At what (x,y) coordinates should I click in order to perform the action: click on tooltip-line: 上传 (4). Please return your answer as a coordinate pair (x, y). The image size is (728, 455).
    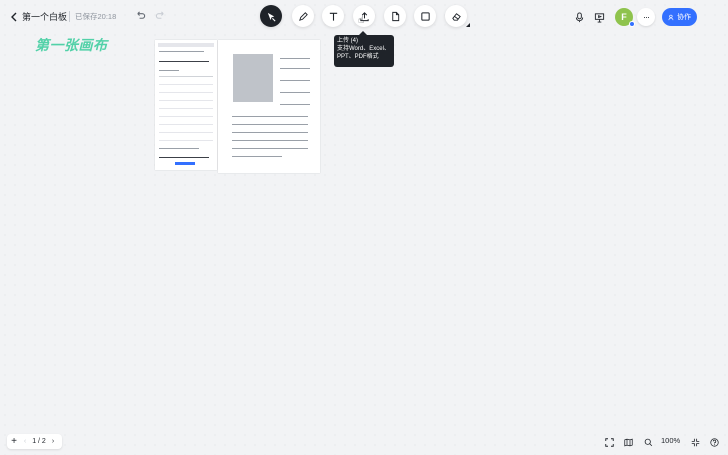
    Looking at the image, I should click on (348, 41).